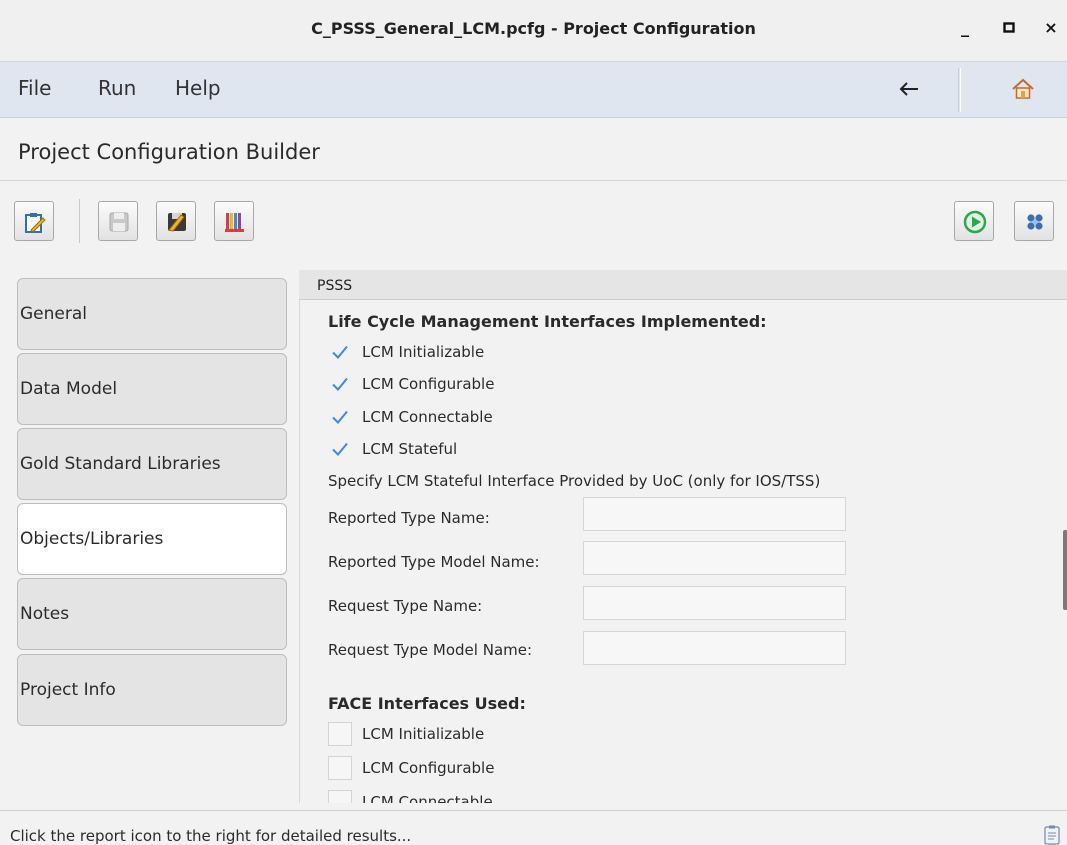 The width and height of the screenshot is (1067, 845). What do you see at coordinates (152, 464) in the screenshot?
I see `sidebar-item-gold-standard-libraries: Gold Standard Libraries` at bounding box center [152, 464].